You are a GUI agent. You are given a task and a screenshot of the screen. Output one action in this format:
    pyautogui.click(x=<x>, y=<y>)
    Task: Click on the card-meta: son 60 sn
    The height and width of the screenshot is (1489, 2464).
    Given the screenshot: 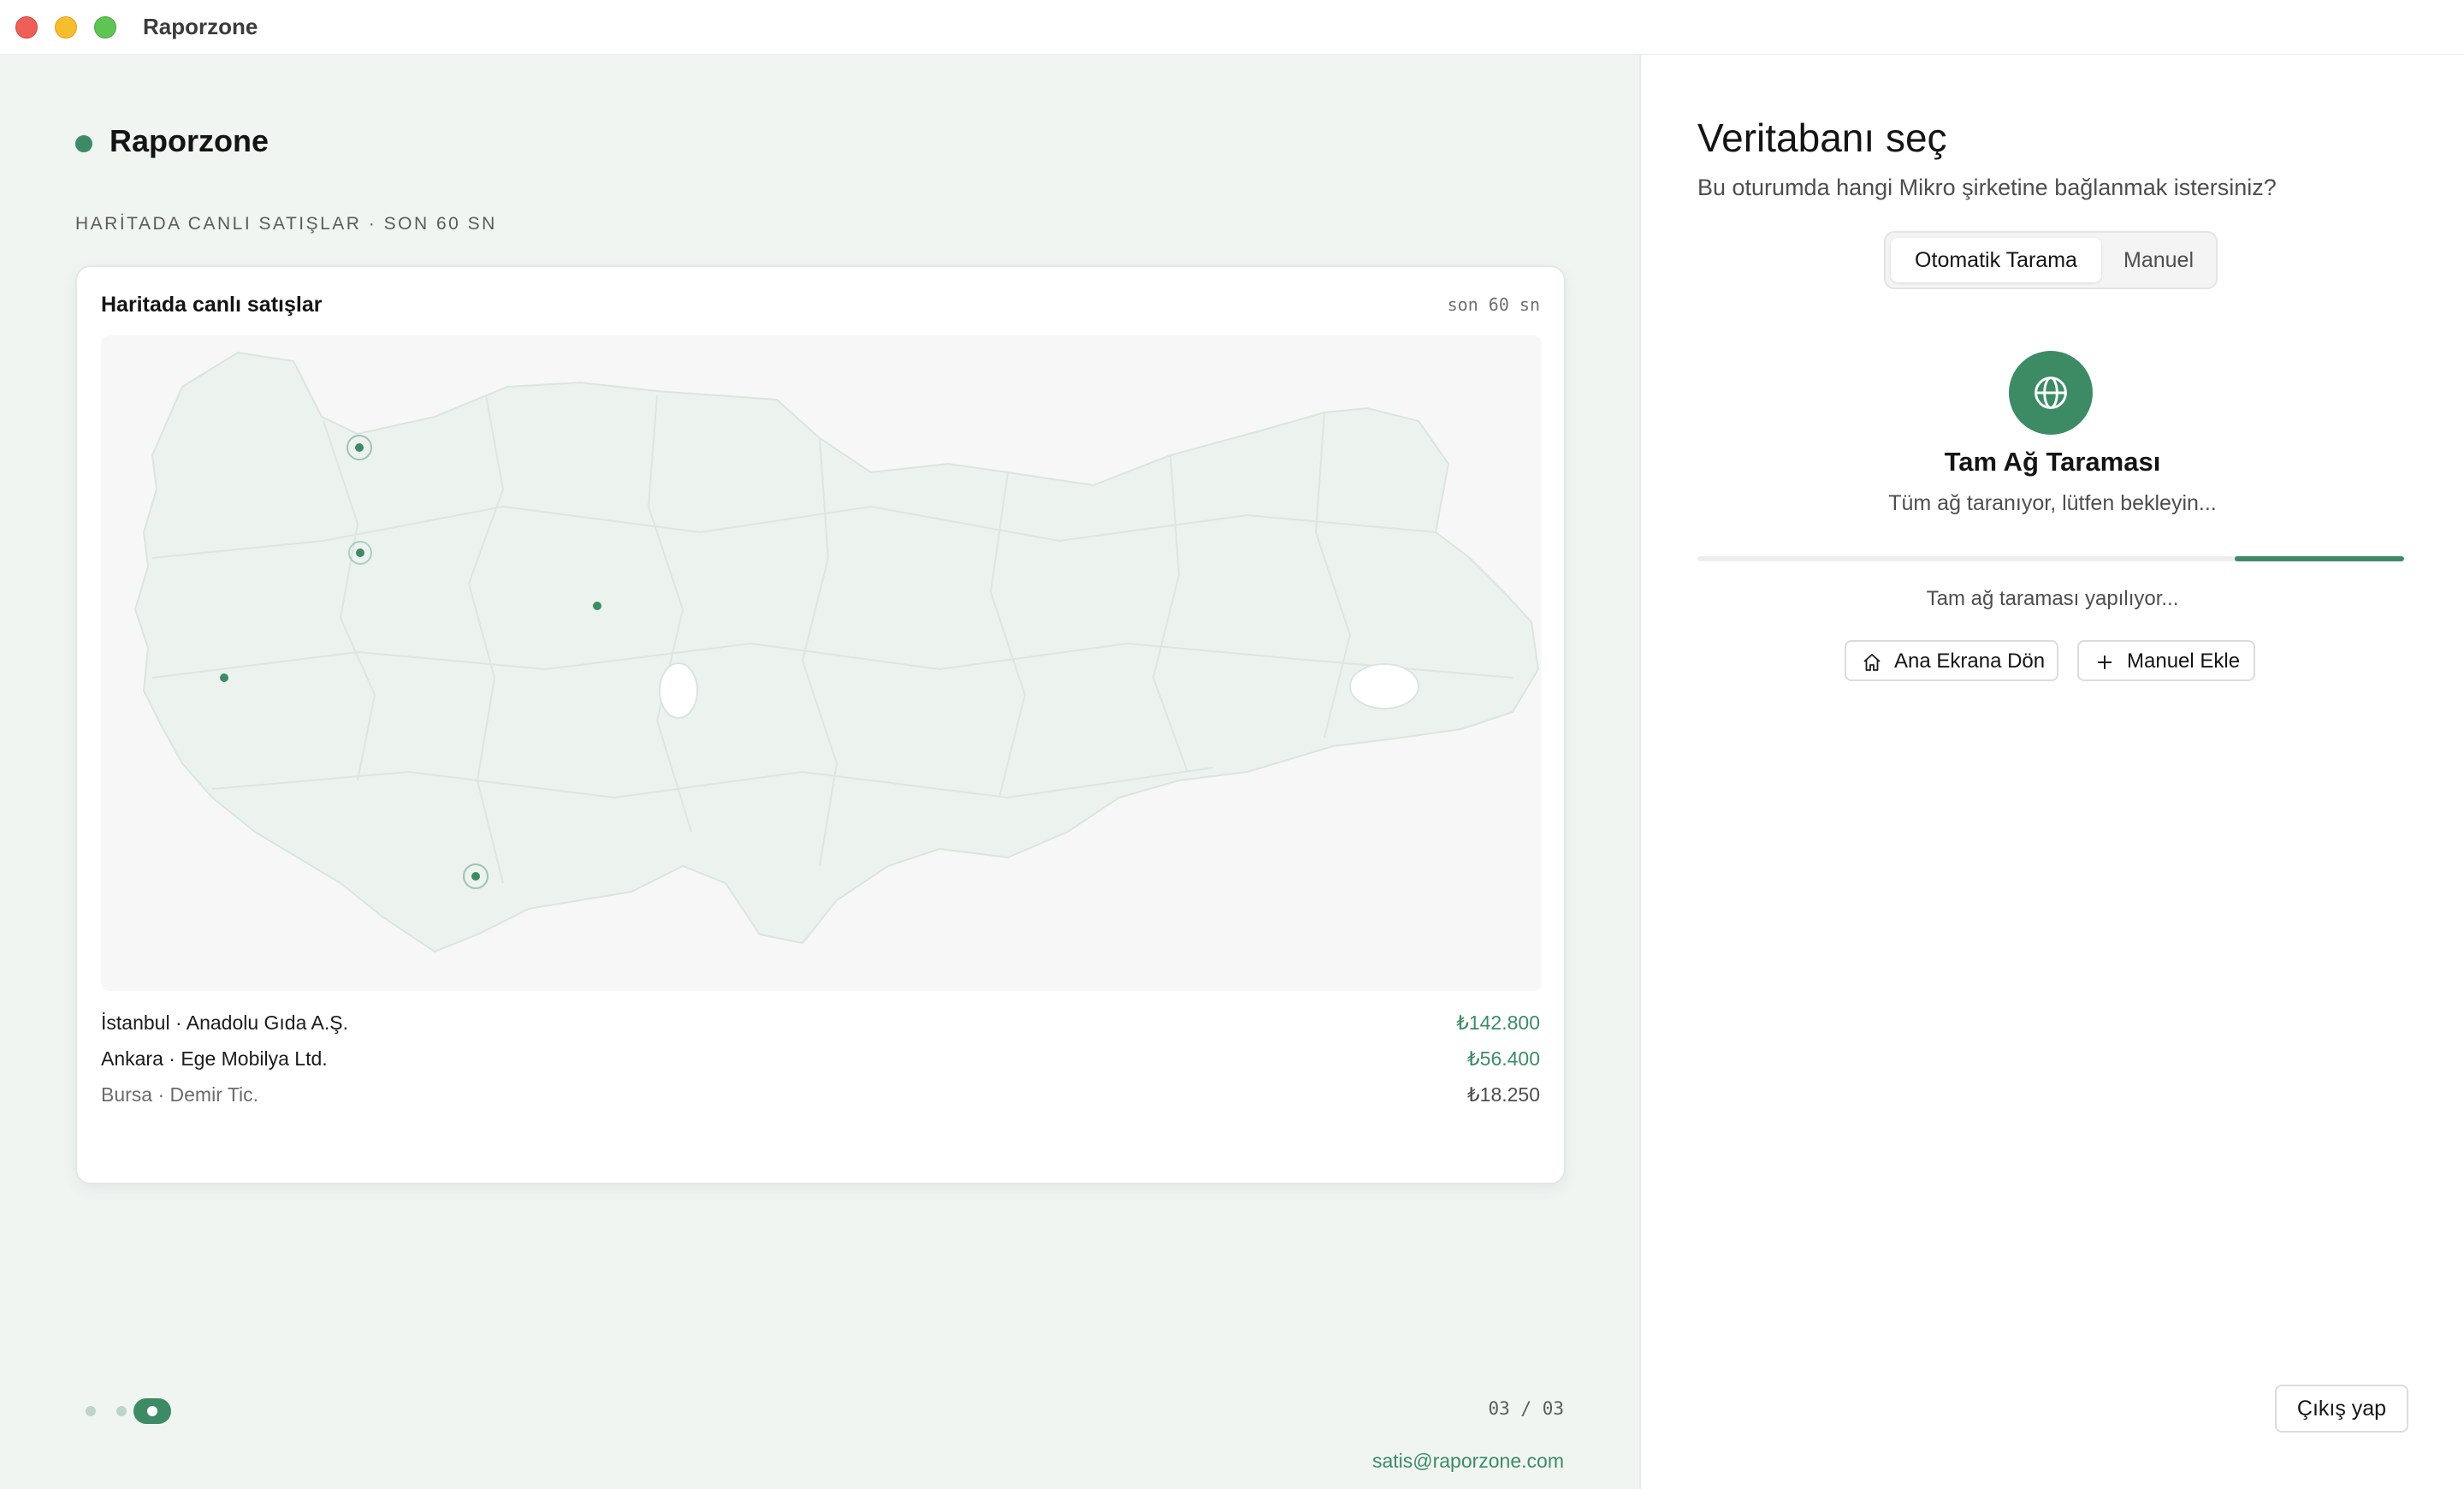 What is the action you would take?
    pyautogui.click(x=1493, y=304)
    